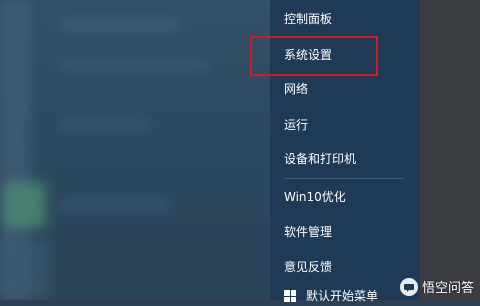 The image size is (480, 306). I want to click on chat-bubble-icon, so click(408, 286).